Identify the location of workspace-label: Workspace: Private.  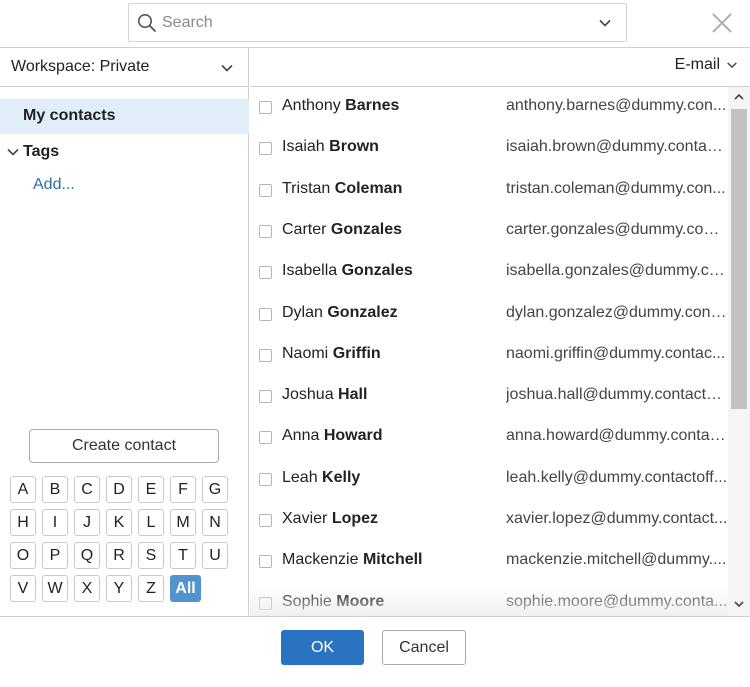
(80, 66).